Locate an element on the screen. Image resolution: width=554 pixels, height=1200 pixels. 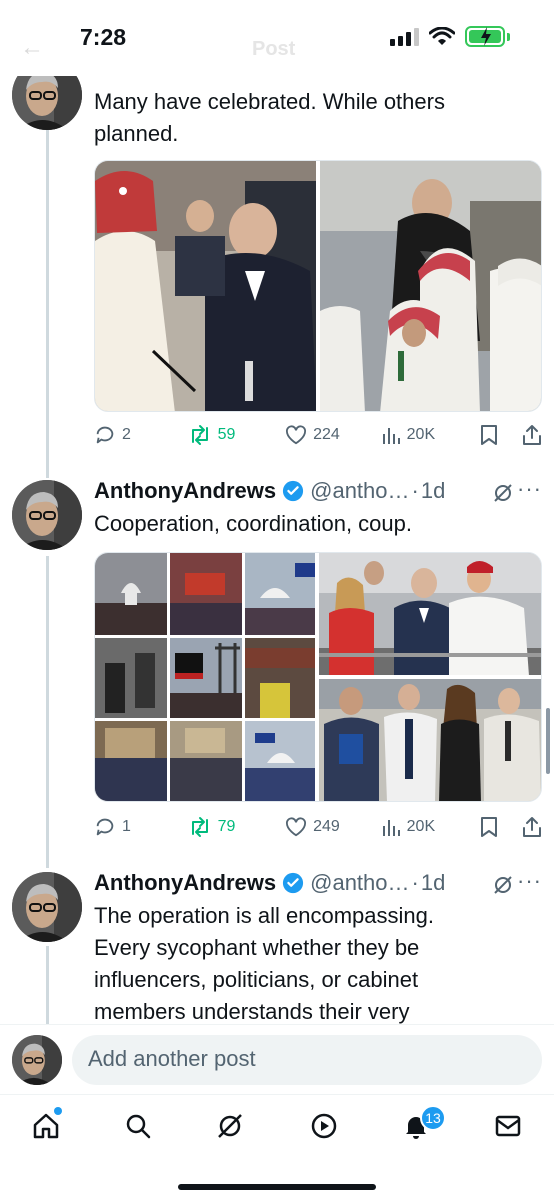
like-count: 249 is located at coordinates (326, 826).